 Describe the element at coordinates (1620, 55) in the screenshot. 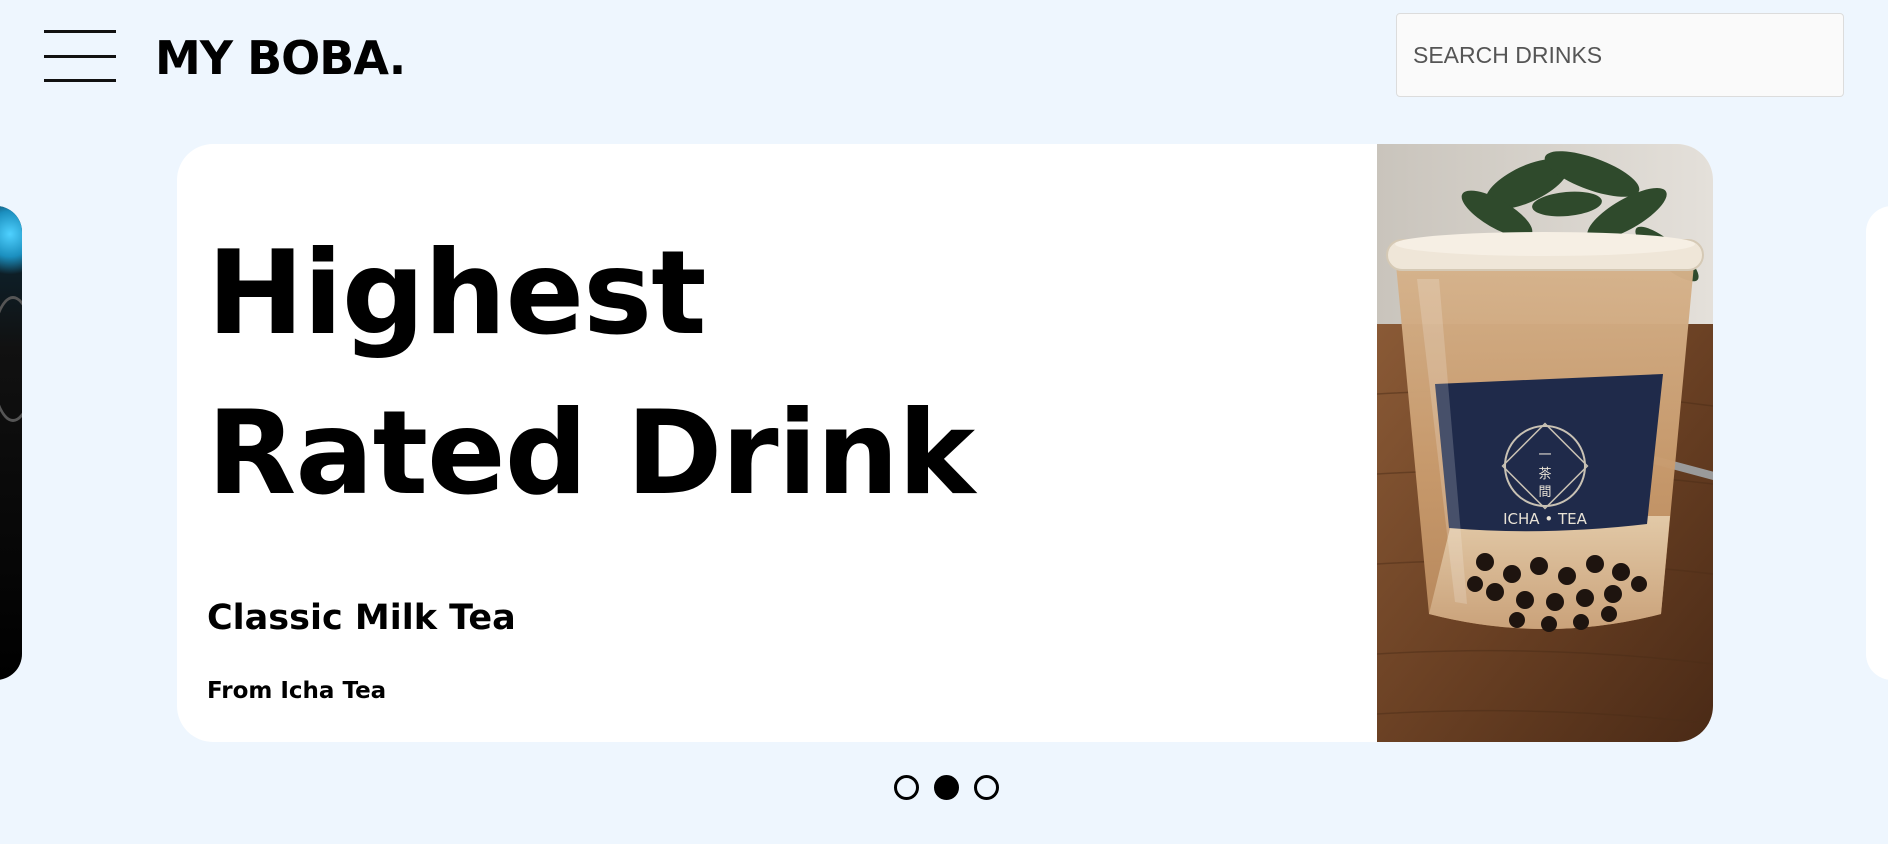

I see `search-input` at that location.